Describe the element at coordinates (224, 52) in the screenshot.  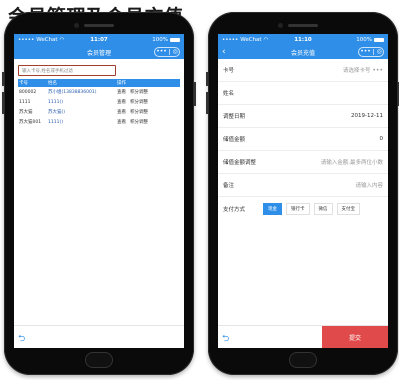
I see `chevron-left-icon: ‹` at that location.